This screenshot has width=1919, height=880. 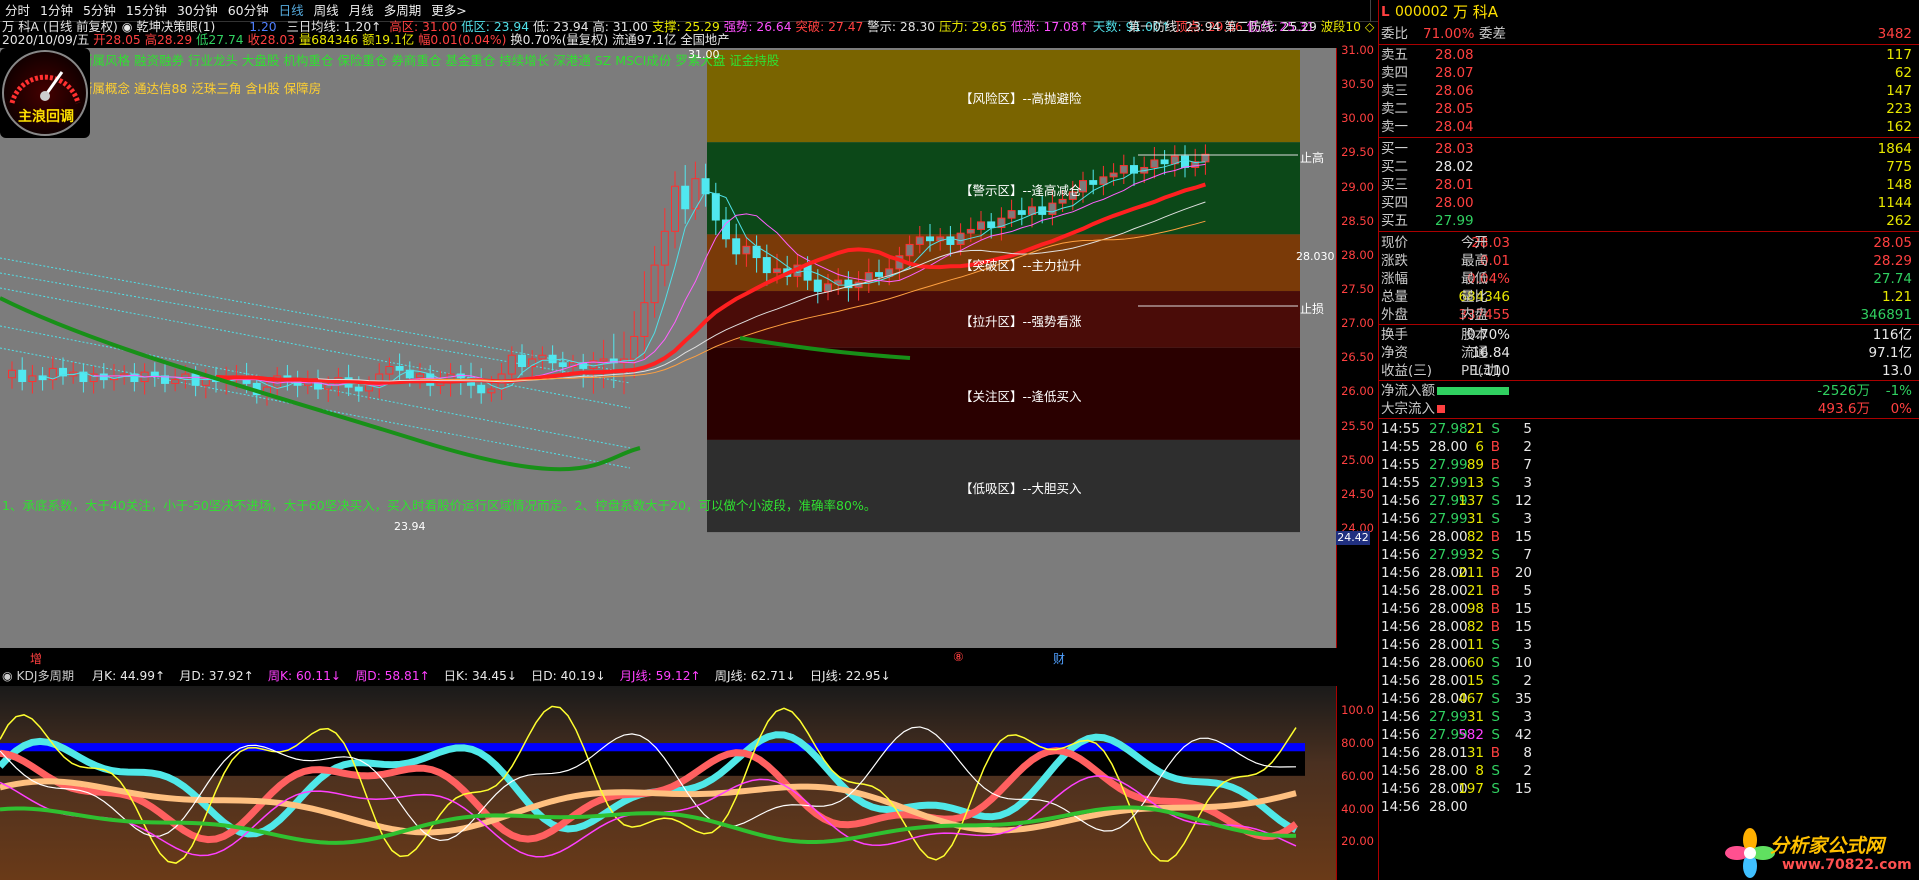 What do you see at coordinates (334, 27) in the screenshot?
I see `three-day-ma: 三日均线: 1.20↑` at bounding box center [334, 27].